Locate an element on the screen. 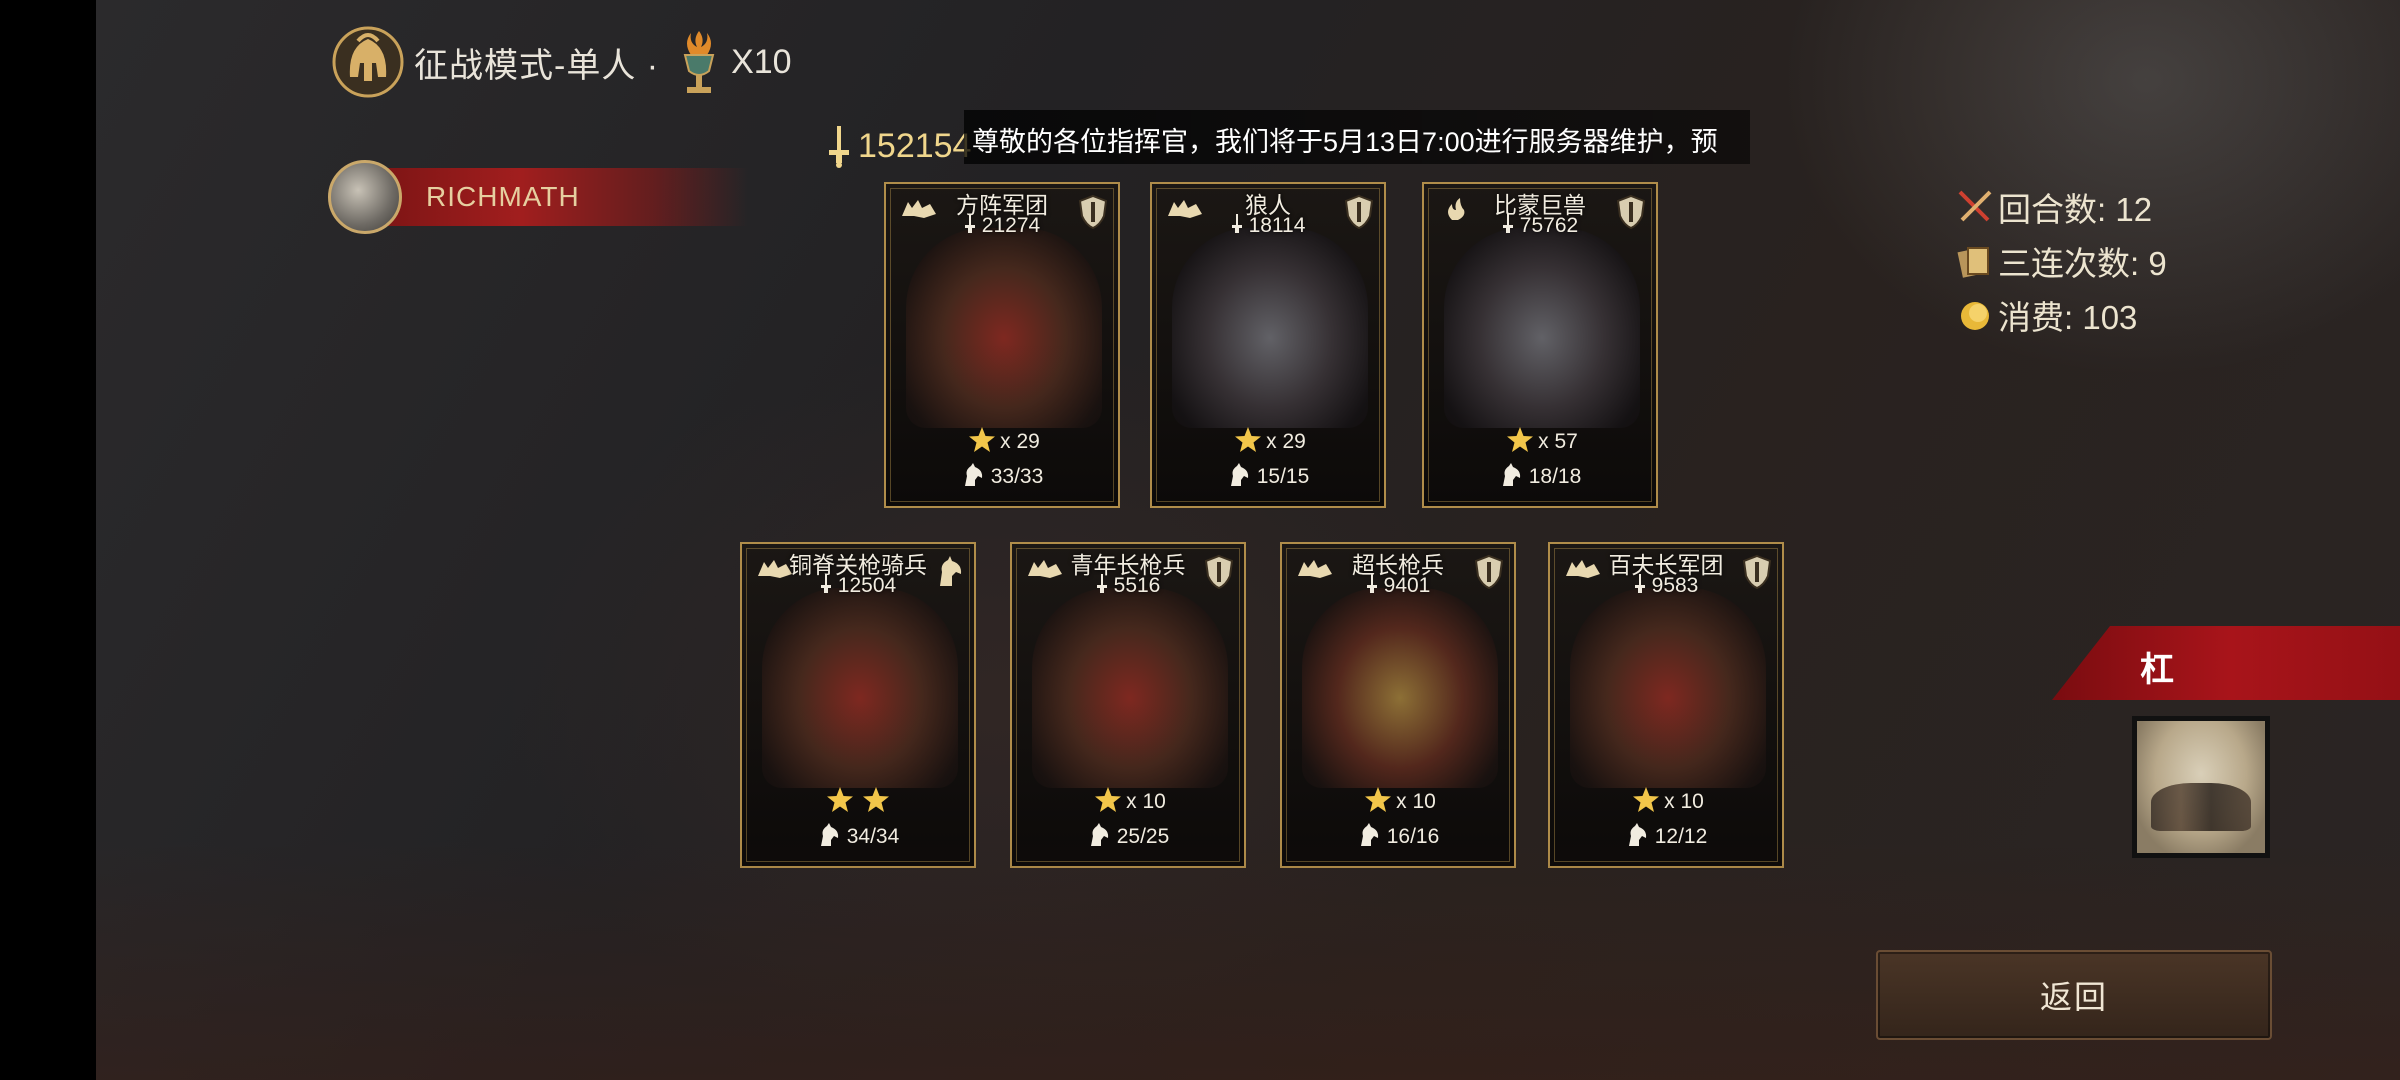  crossed-swords-icon is located at coordinates (1975, 206).